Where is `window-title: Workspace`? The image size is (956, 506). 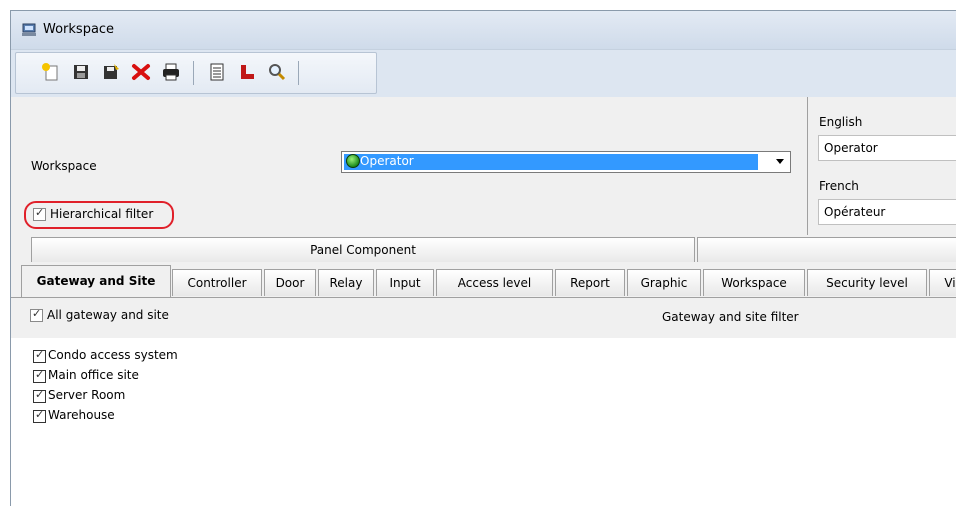
window-title: Workspace is located at coordinates (79, 29).